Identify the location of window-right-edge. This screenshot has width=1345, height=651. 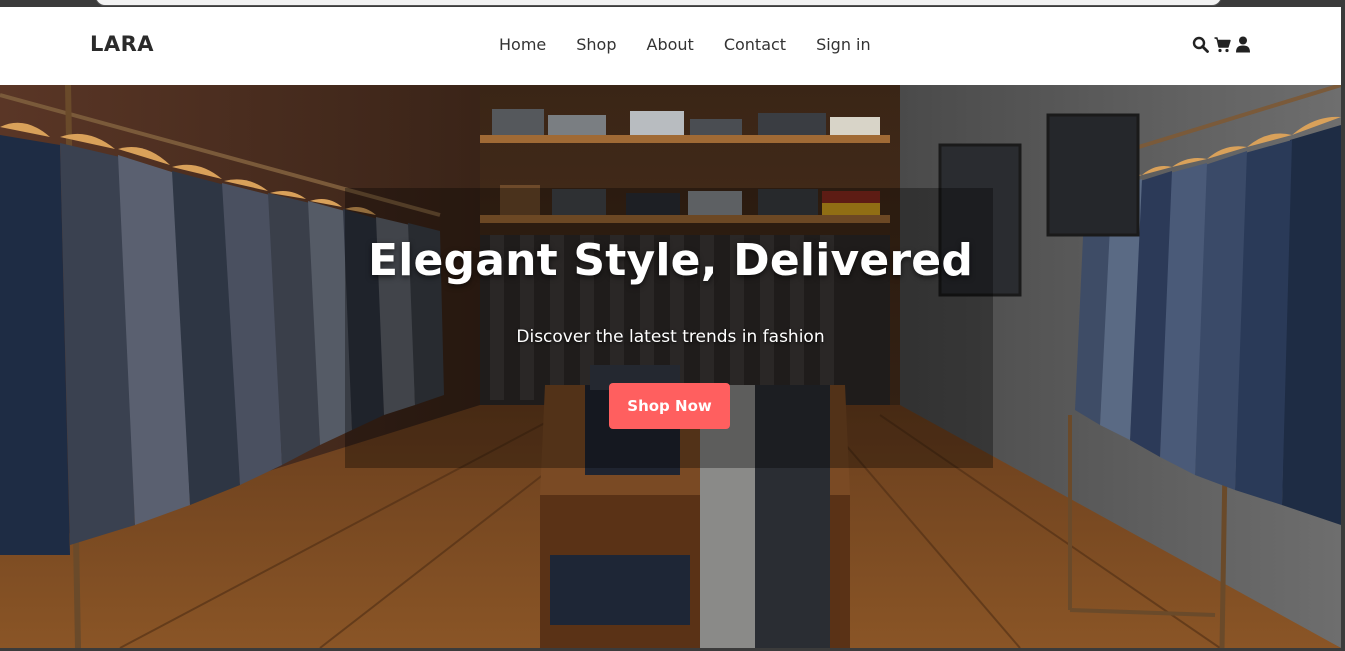
(1343, 325).